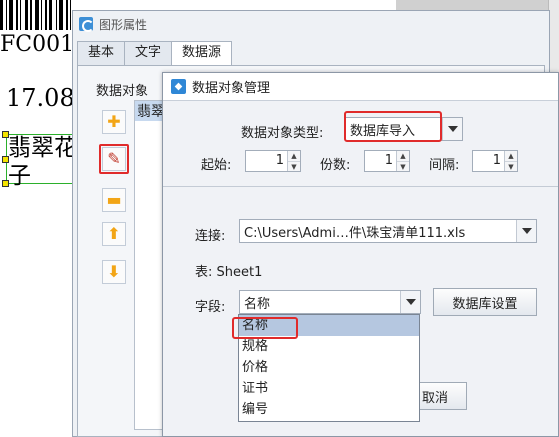 This screenshot has height=437, width=559. What do you see at coordinates (360, 87) in the screenshot?
I see `dialog-titlebar: 数据对象管理` at bounding box center [360, 87].